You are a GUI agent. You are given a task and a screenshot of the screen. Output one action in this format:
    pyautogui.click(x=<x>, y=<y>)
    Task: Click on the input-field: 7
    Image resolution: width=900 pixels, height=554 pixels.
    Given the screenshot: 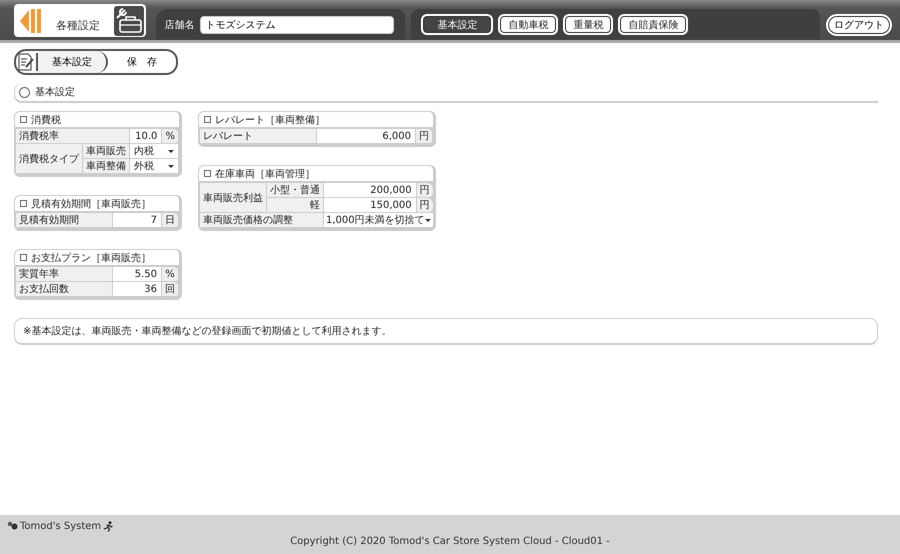 What is the action you would take?
    pyautogui.click(x=137, y=220)
    